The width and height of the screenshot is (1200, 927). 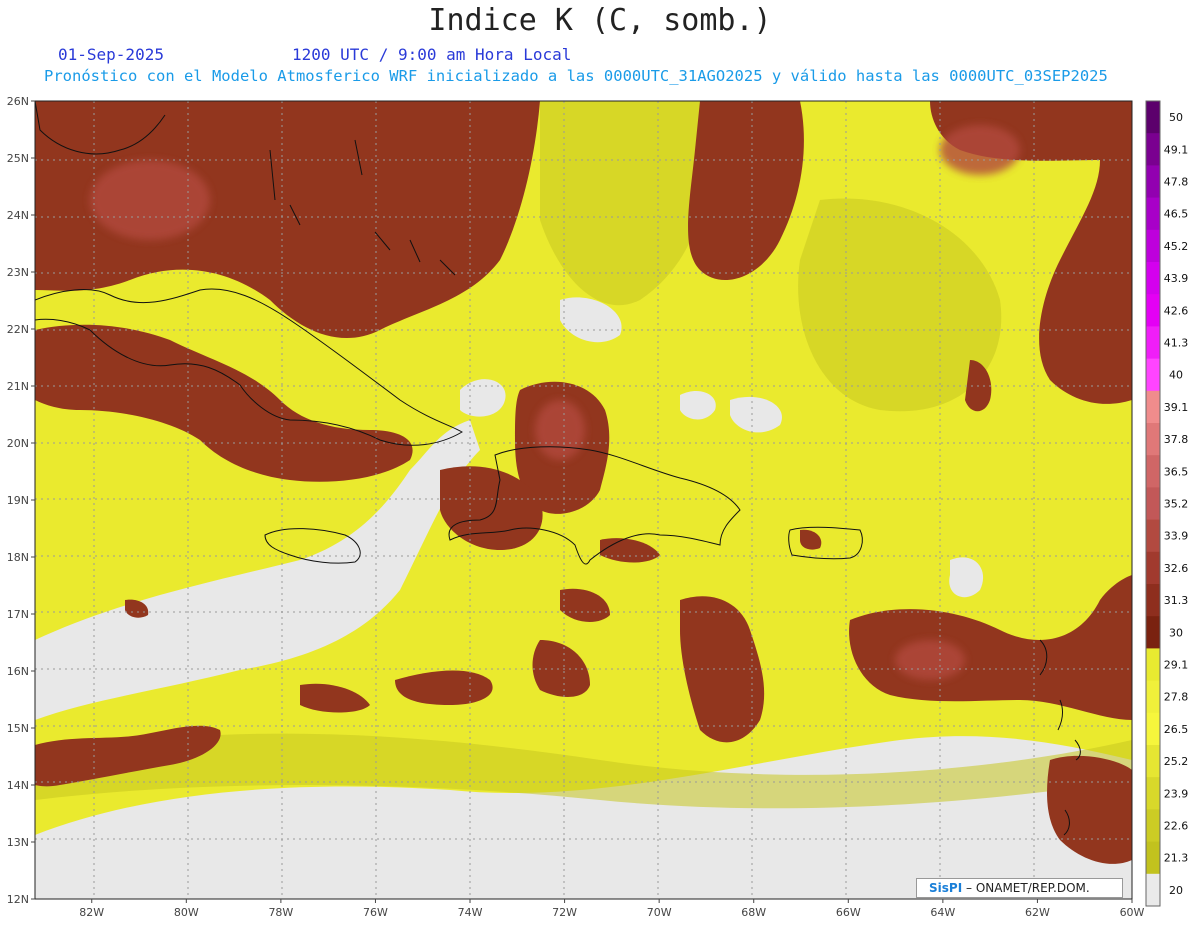 What do you see at coordinates (1176, 375) in the screenshot?
I see `colorbar-label: 40` at bounding box center [1176, 375].